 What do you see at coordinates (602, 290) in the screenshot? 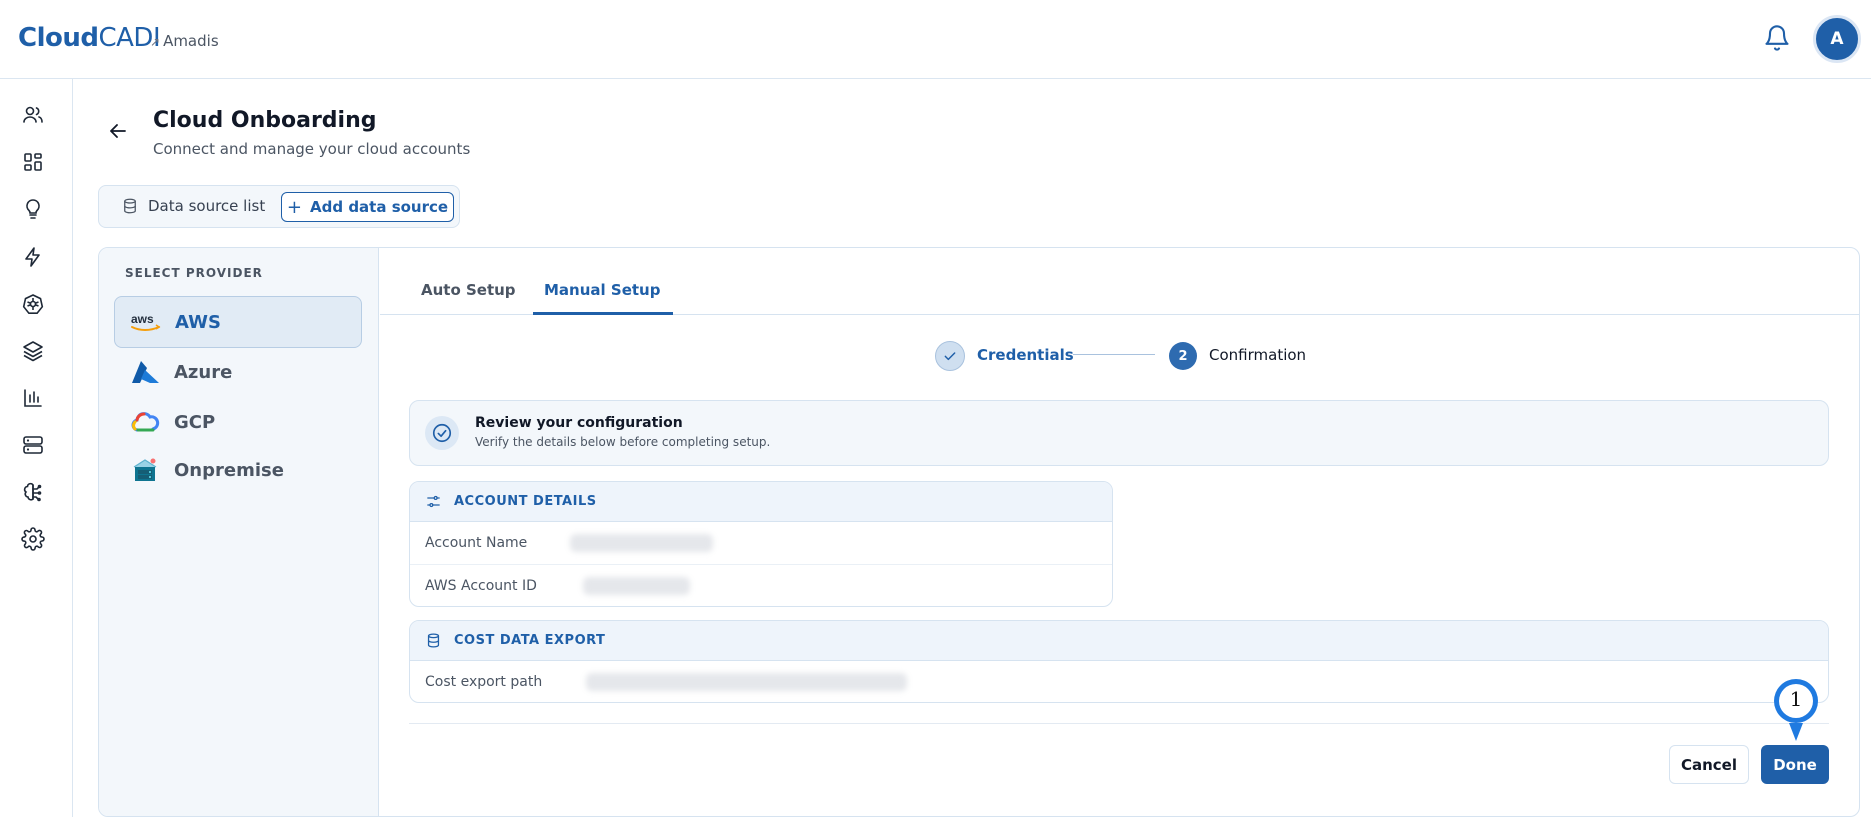
I see `tab-manual-setup: Manual Setup` at bounding box center [602, 290].